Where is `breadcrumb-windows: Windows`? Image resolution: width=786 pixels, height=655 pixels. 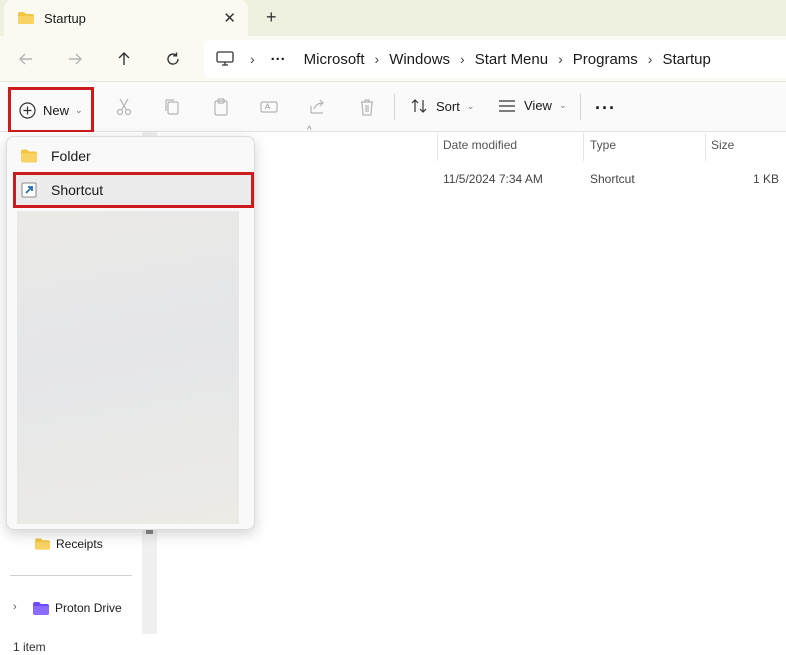
breadcrumb-windows: Windows is located at coordinates (419, 59).